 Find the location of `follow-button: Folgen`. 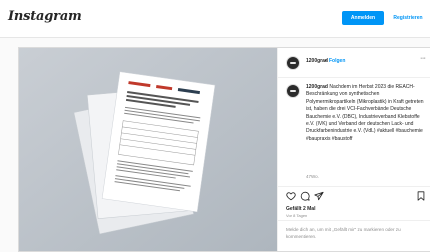

follow-button: Folgen is located at coordinates (337, 61).